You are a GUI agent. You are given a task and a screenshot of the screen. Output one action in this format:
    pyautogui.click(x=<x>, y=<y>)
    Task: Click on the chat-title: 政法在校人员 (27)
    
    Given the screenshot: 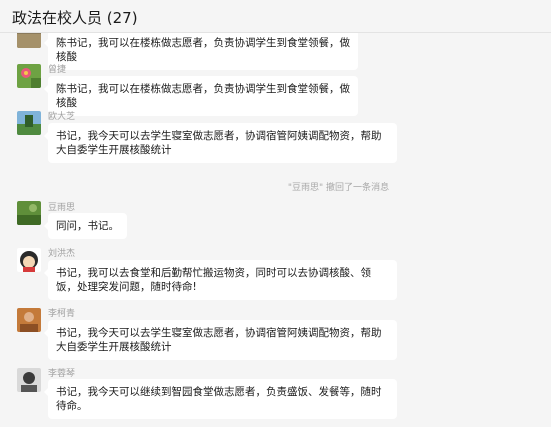 What is the action you would take?
    pyautogui.click(x=75, y=17)
    